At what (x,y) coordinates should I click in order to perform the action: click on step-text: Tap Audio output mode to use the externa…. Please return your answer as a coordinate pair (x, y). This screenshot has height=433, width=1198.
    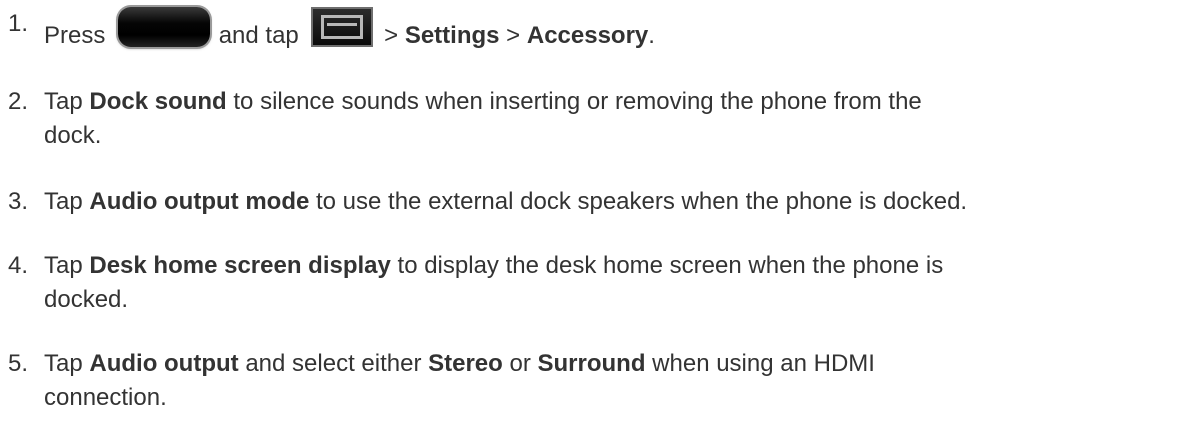
    Looking at the image, I should click on (506, 201).